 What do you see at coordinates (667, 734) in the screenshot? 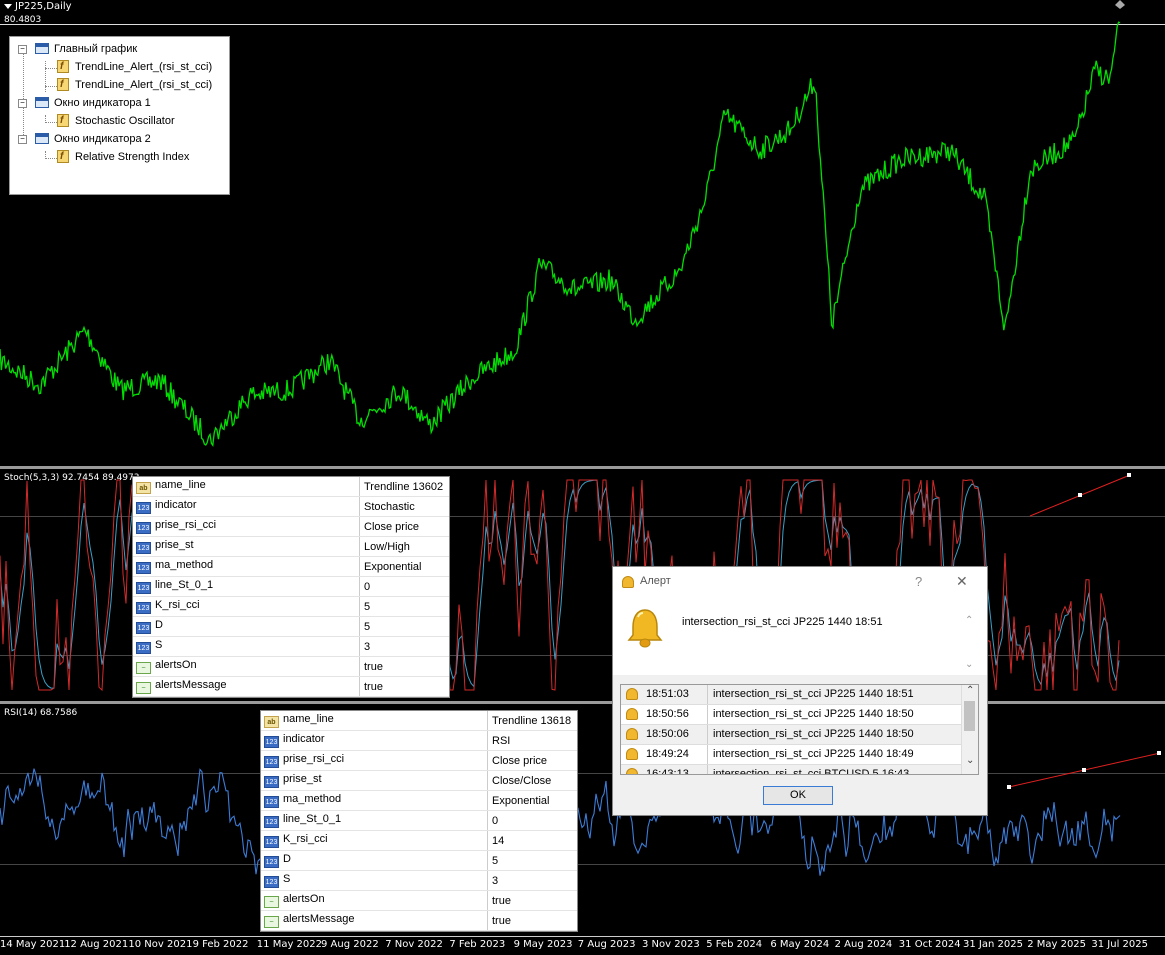
I see `alert-log-time: 18:50:06` at bounding box center [667, 734].